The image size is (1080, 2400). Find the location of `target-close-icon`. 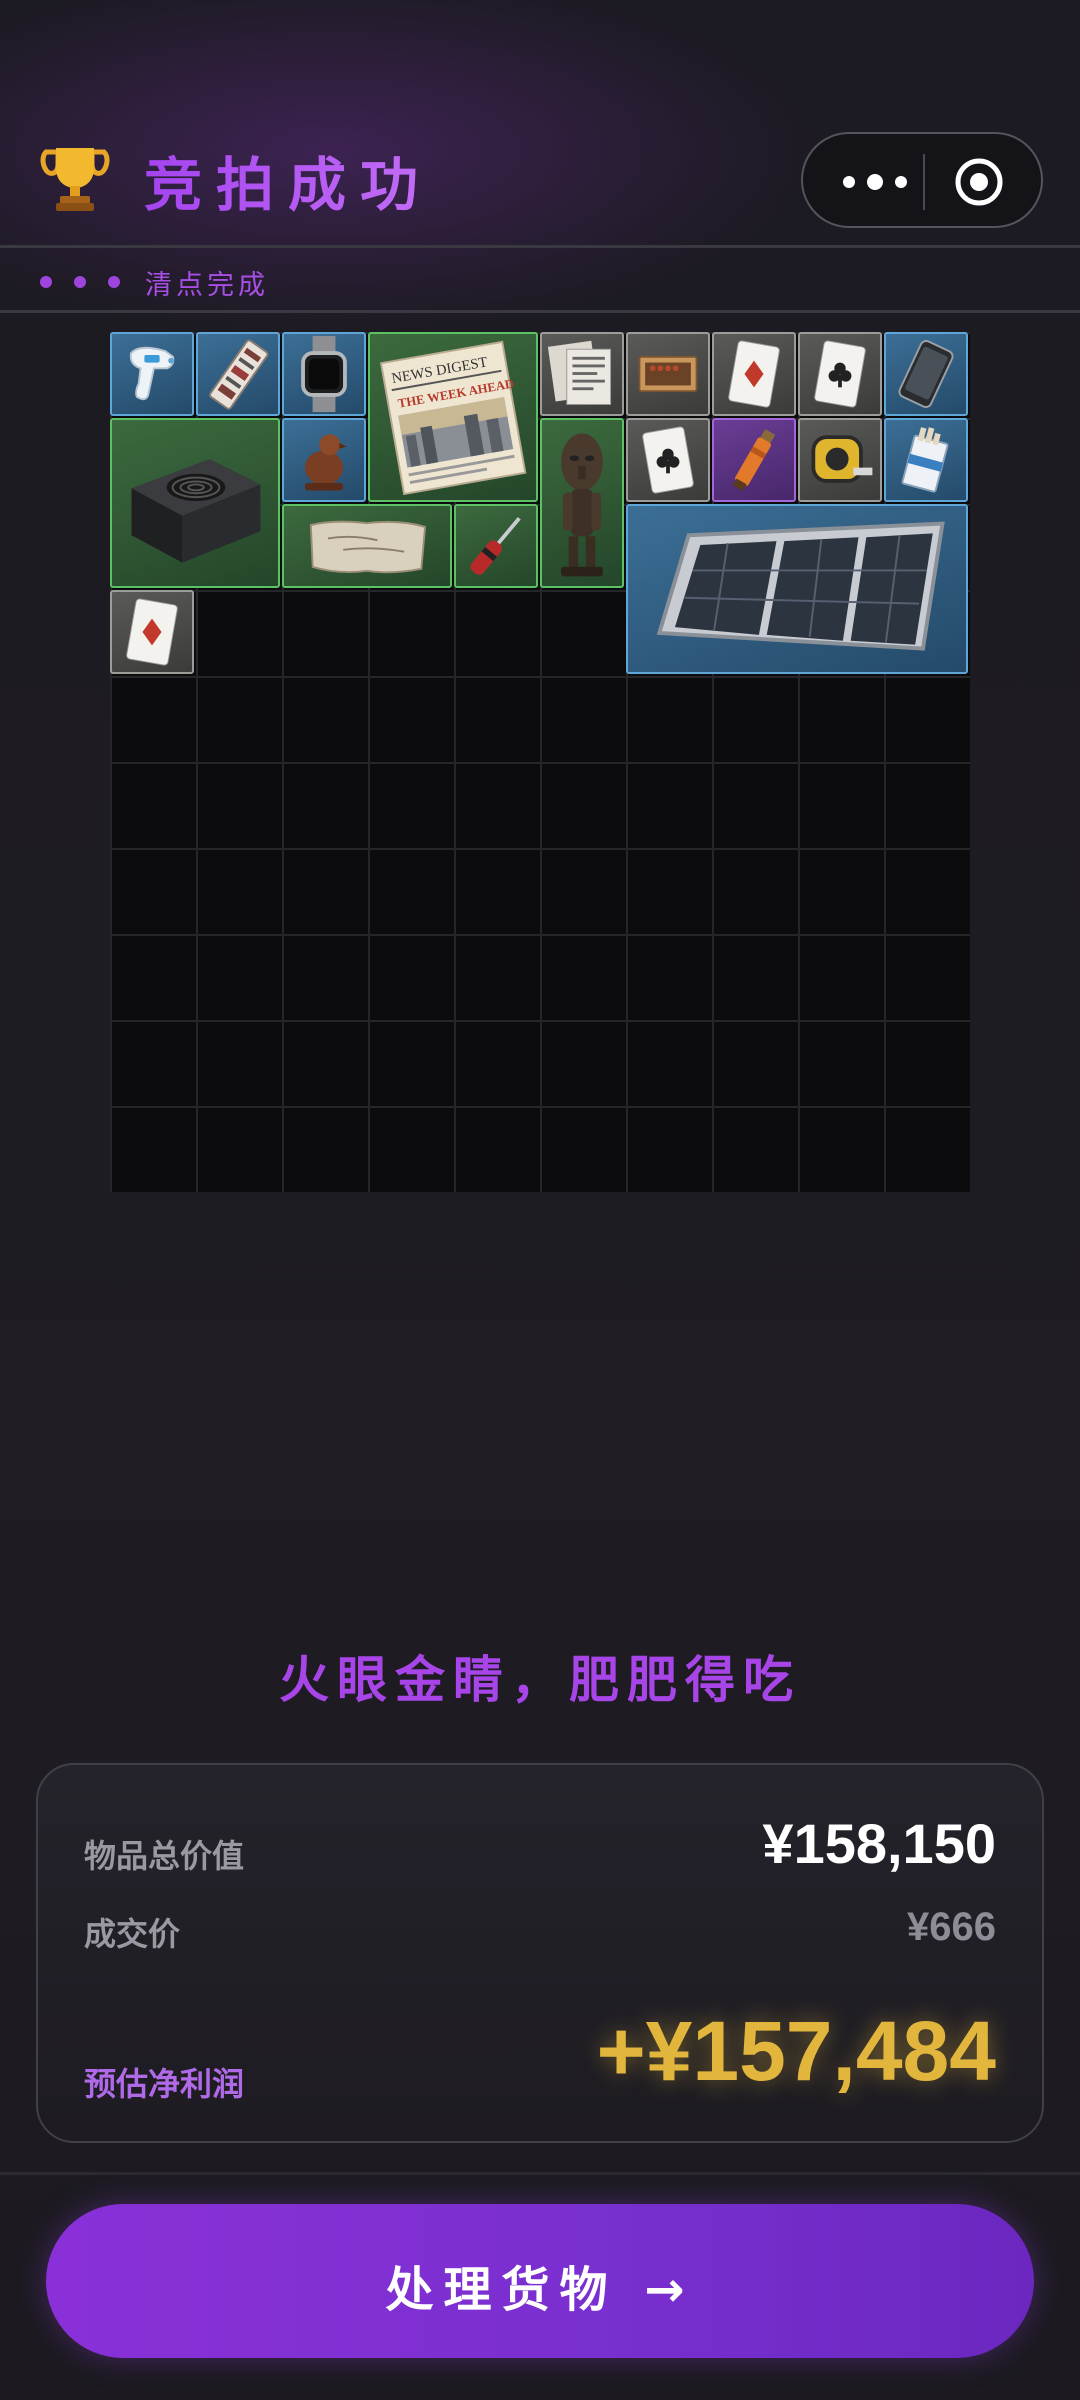

target-close-icon is located at coordinates (979, 182).